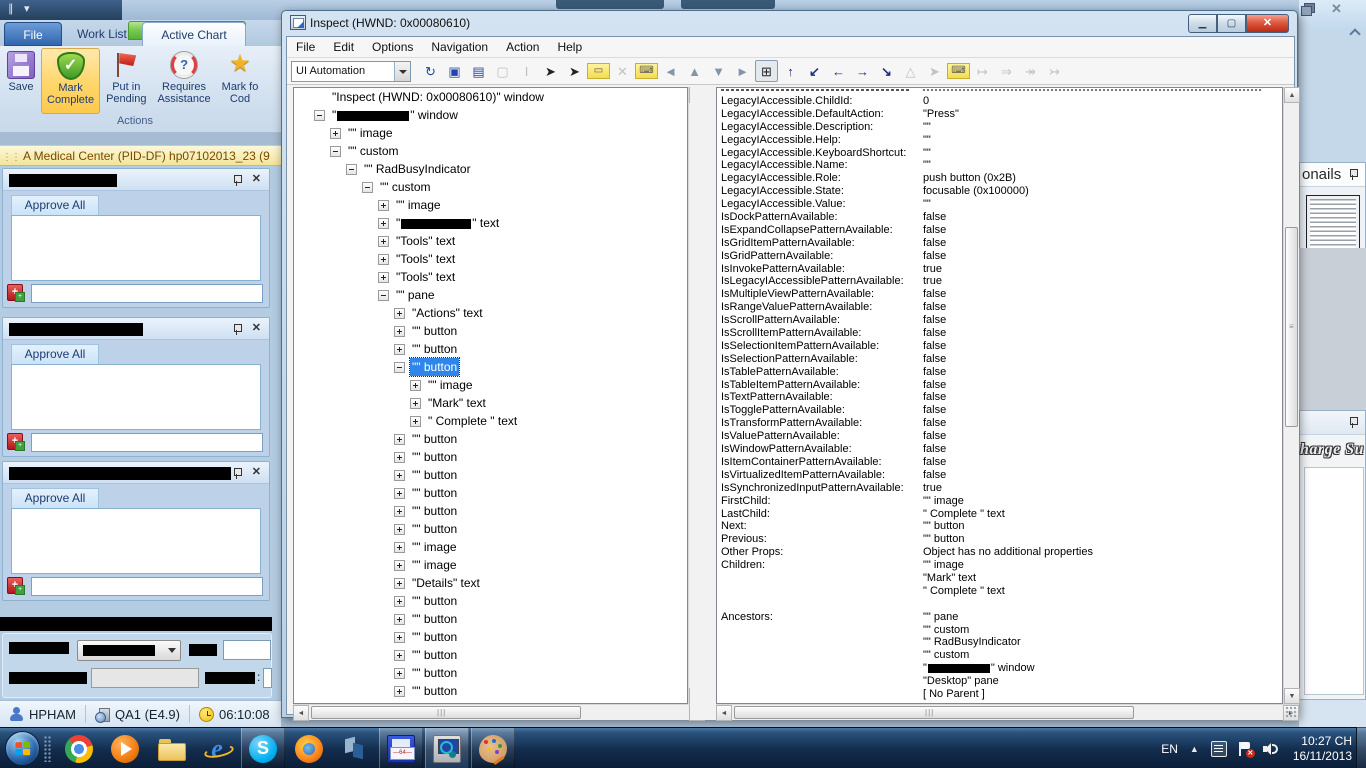 The width and height of the screenshot is (1366, 768). What do you see at coordinates (309, 748) in the screenshot?
I see `taskbar-firefox-button` at bounding box center [309, 748].